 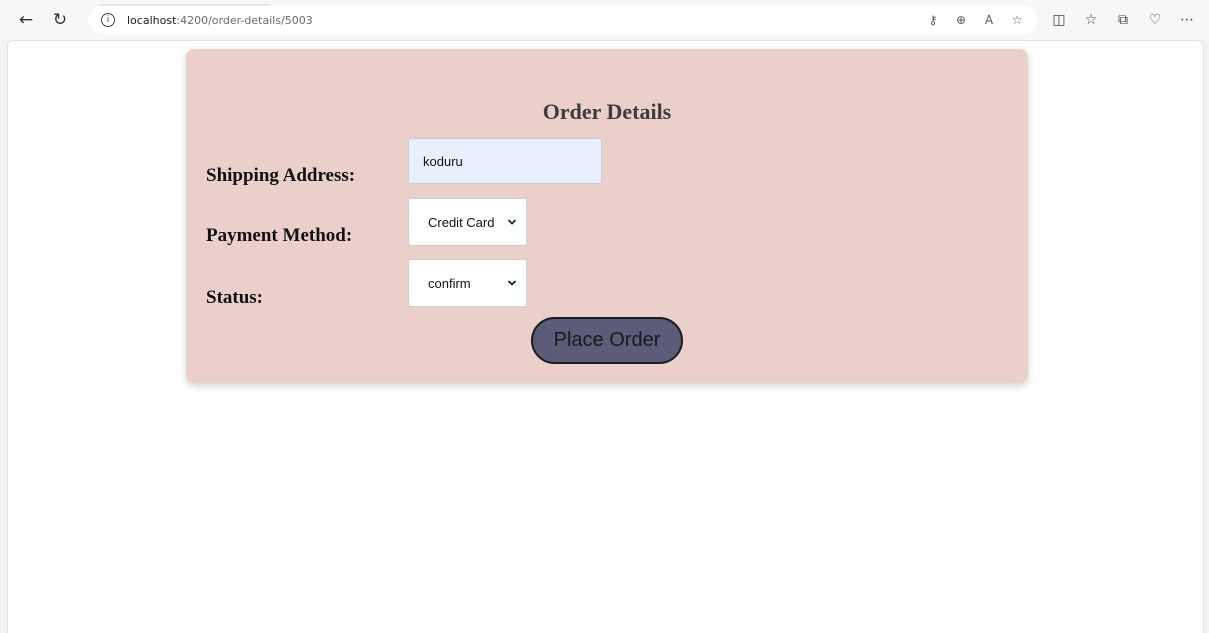 I want to click on back-arrow-icon: ←, so click(x=26, y=20).